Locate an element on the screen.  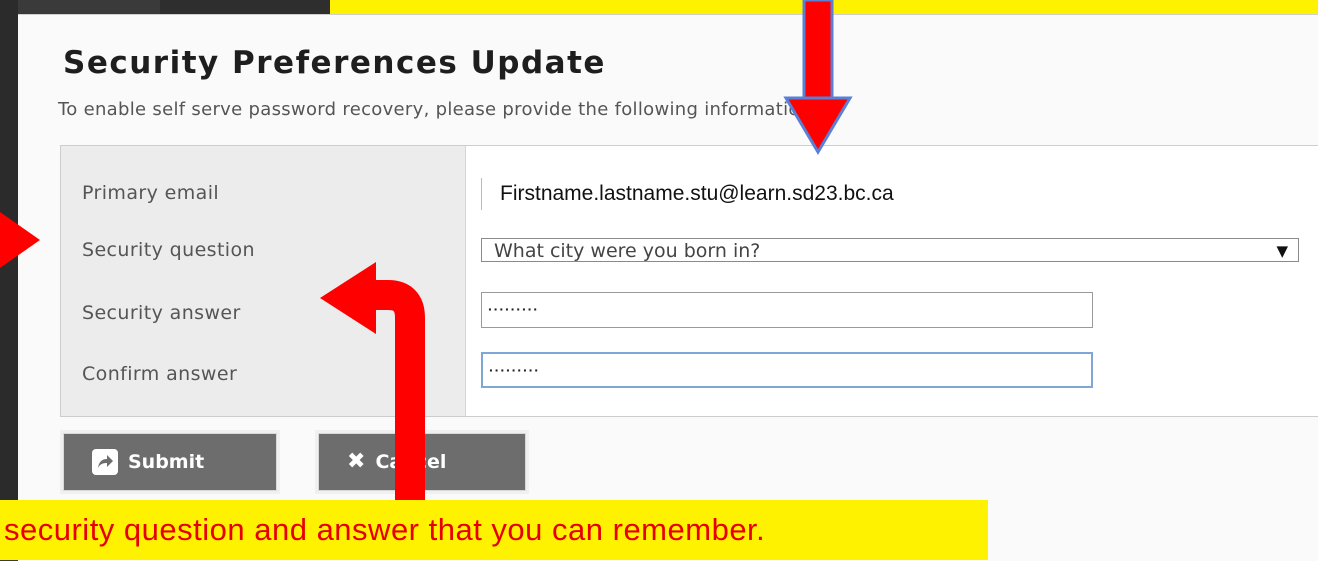
arrow-down-to-email is located at coordinates (818, 77).